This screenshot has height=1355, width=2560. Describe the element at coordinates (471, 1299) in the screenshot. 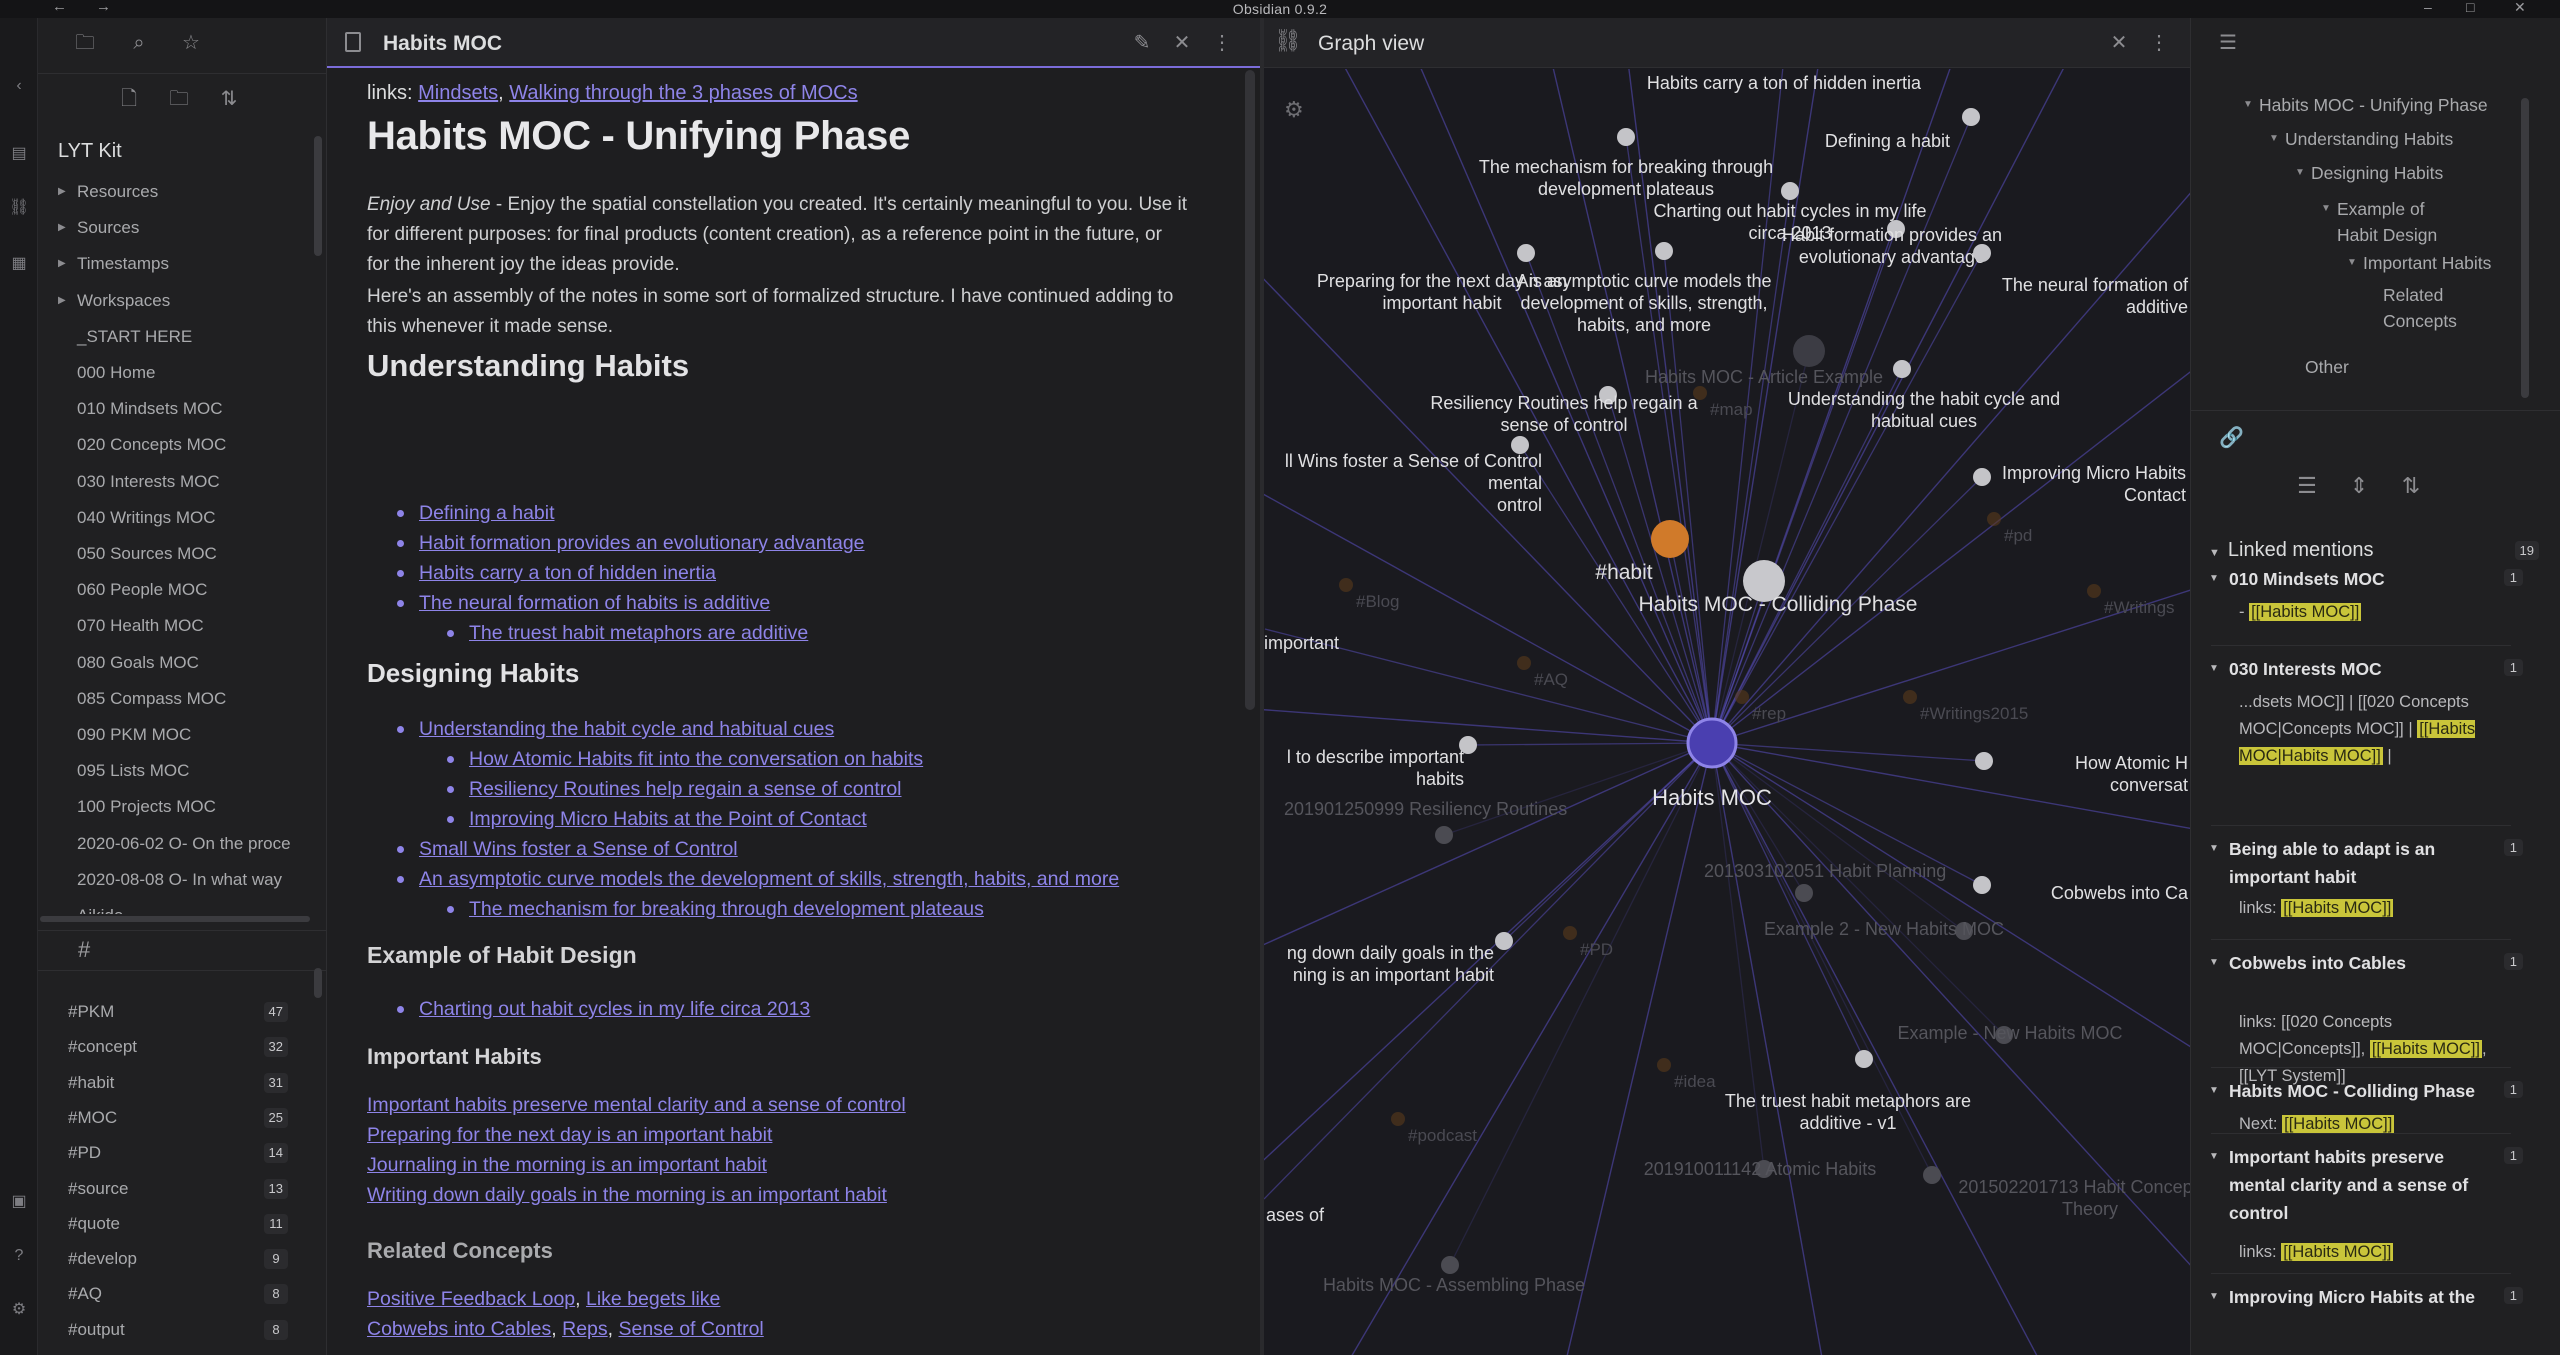

I see `link-positive-feedback: Positive Feedback Loop` at that location.